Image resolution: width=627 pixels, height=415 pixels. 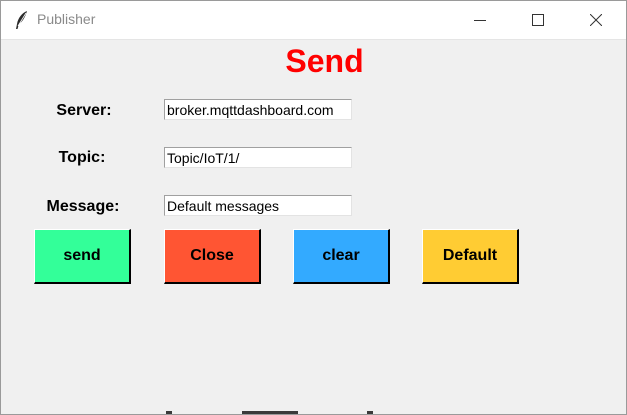 I want to click on topic-input, so click(x=258, y=157).